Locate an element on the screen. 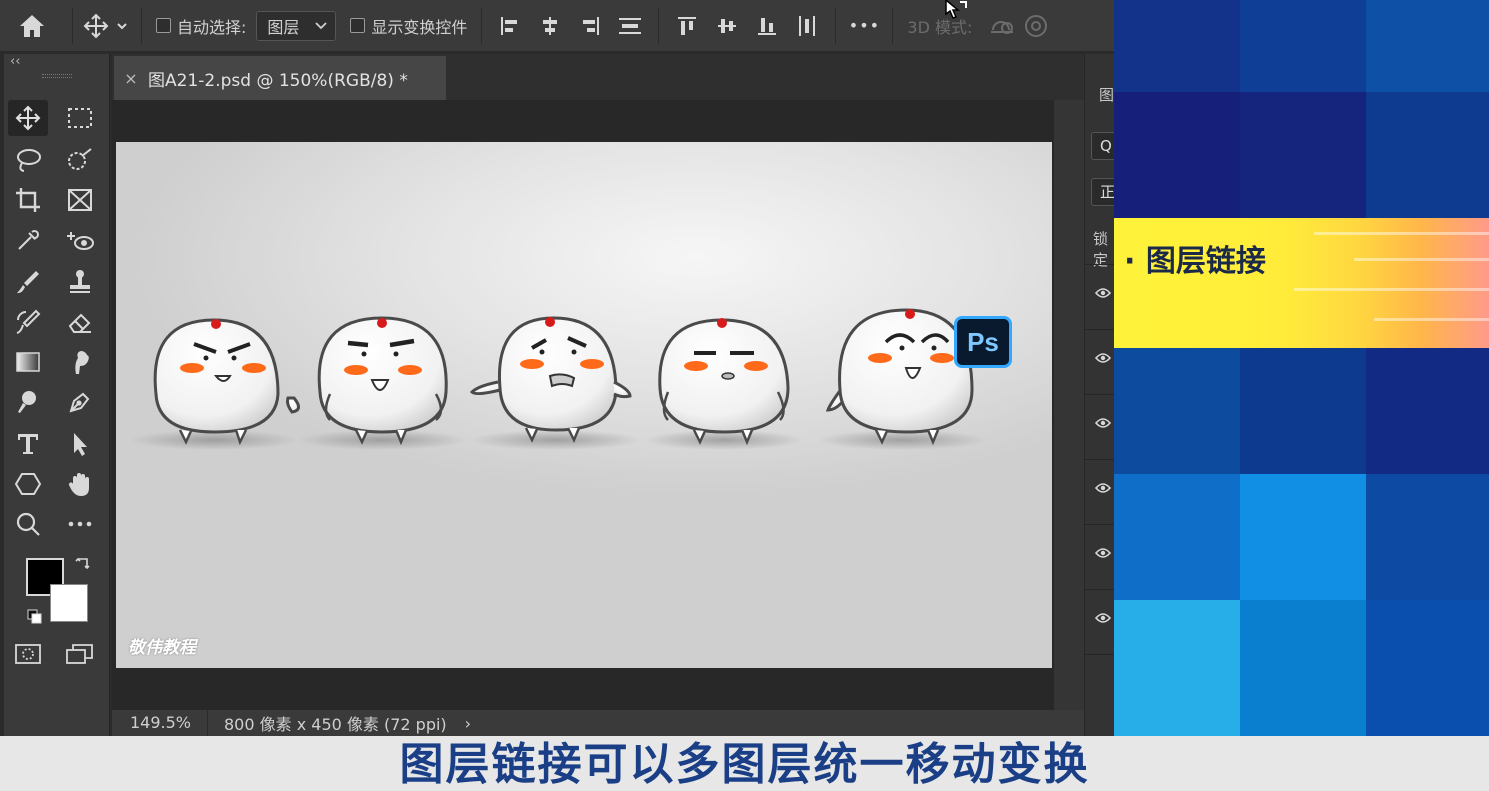 The image size is (1489, 791). pen-tool-icon is located at coordinates (80, 402).